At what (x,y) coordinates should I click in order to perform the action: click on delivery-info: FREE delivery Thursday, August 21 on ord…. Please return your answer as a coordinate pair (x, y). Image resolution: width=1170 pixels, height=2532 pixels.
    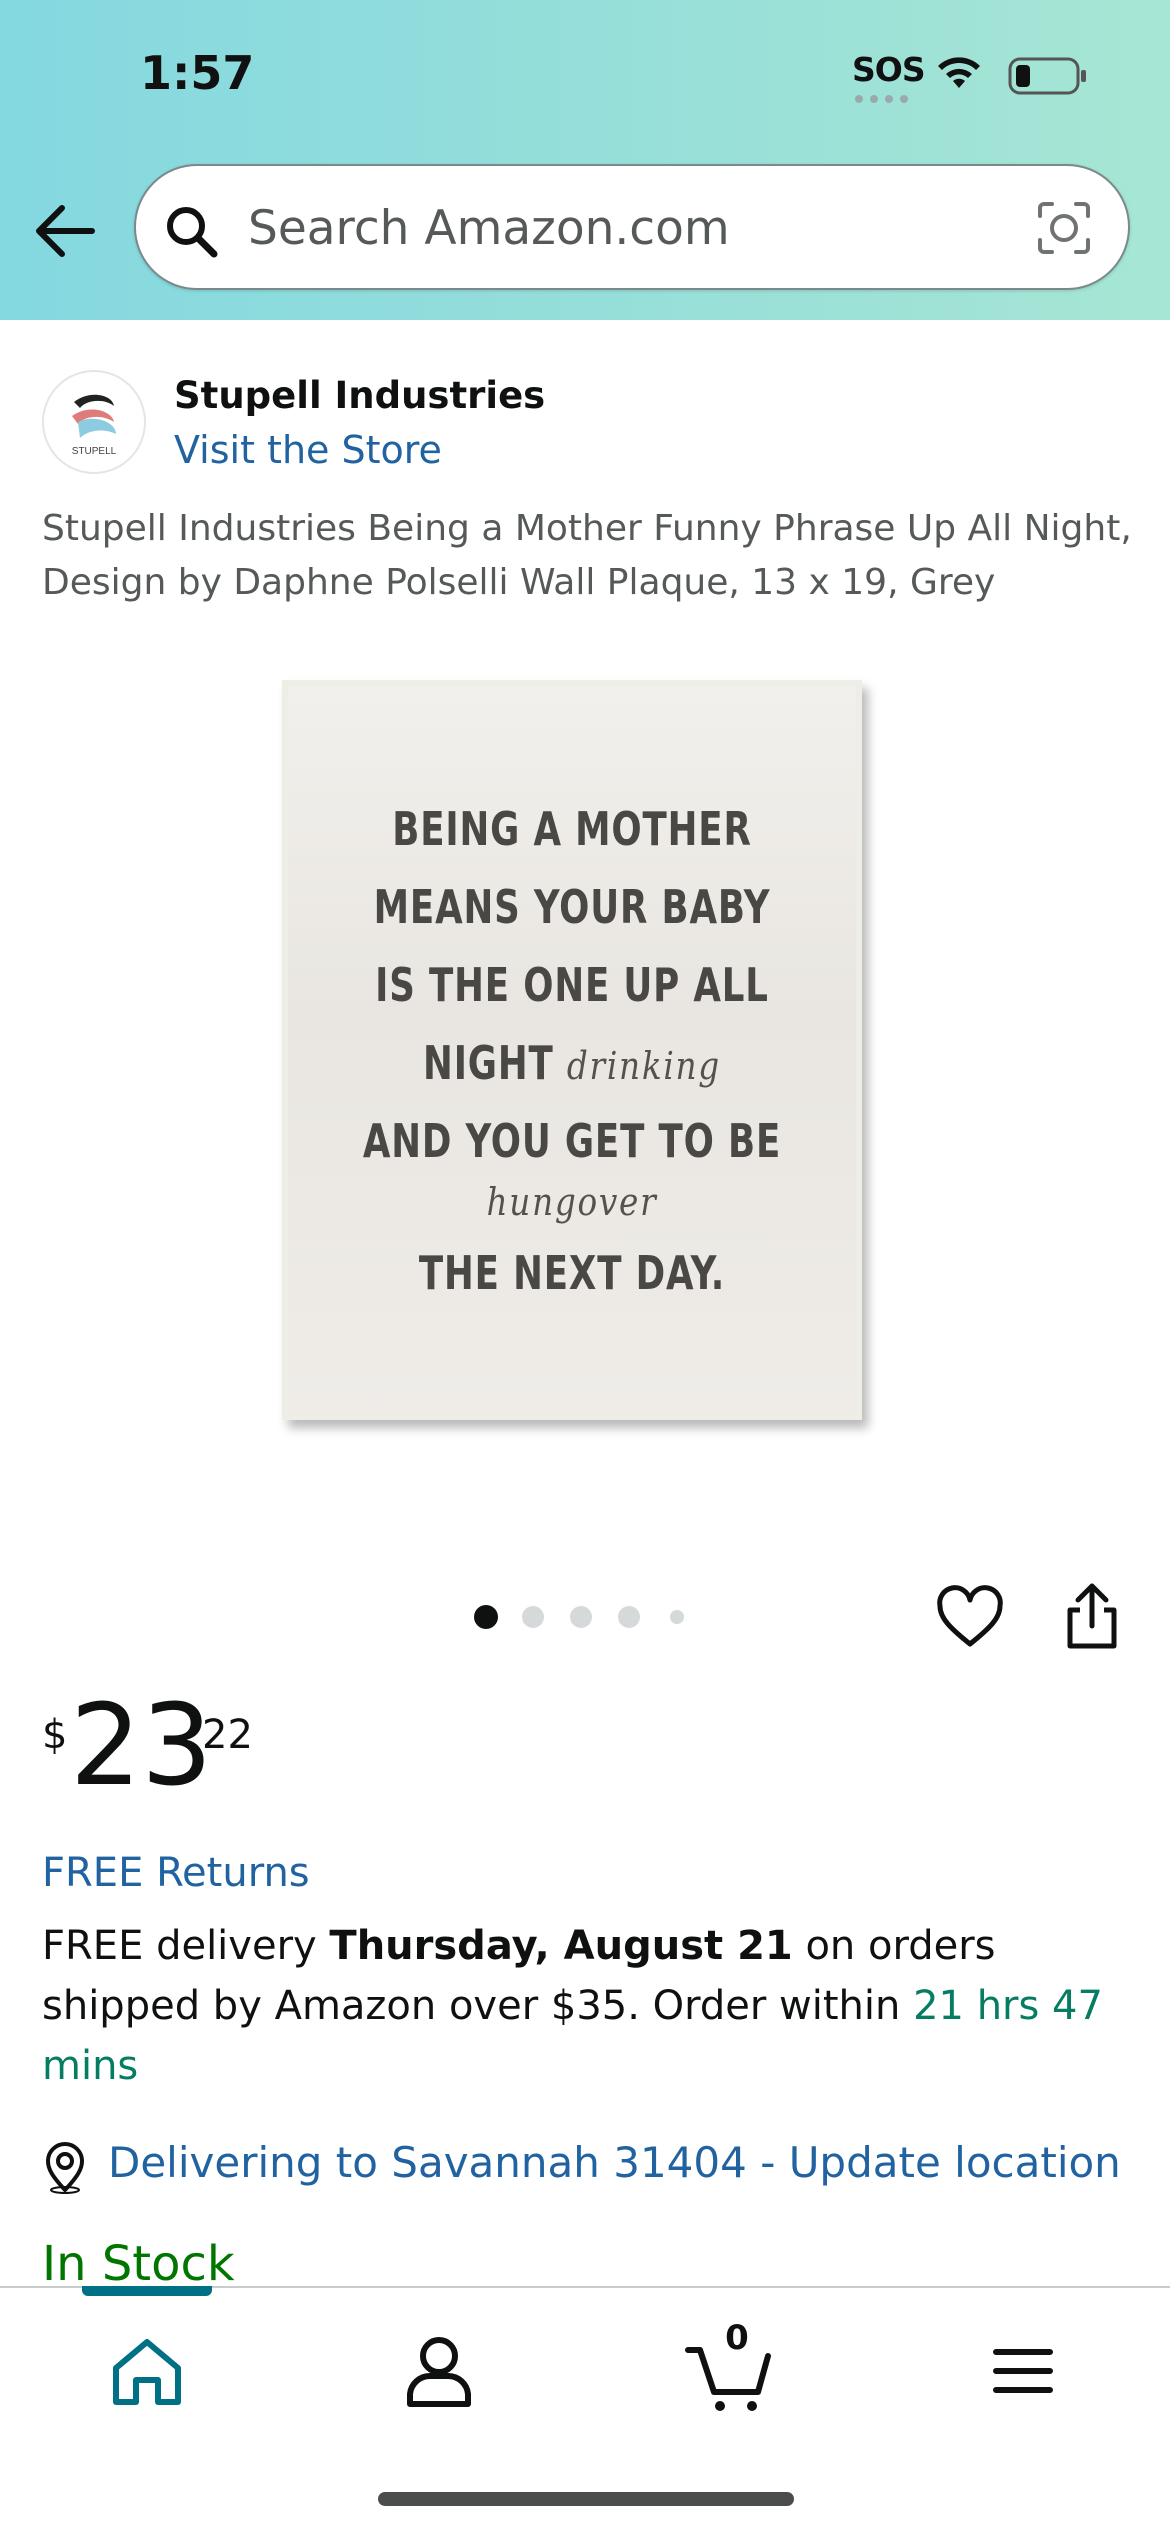
    Looking at the image, I should click on (587, 2006).